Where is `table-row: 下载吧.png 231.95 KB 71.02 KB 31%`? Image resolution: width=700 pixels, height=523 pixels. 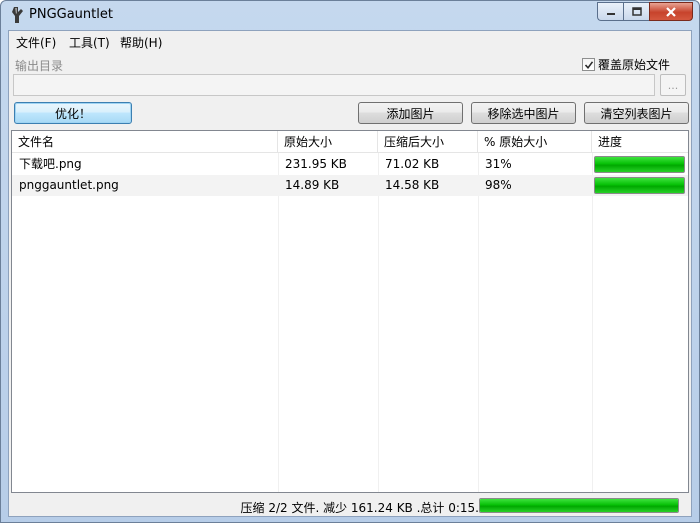 table-row: 下载吧.png 231.95 KB 71.02 KB 31% is located at coordinates (350, 164).